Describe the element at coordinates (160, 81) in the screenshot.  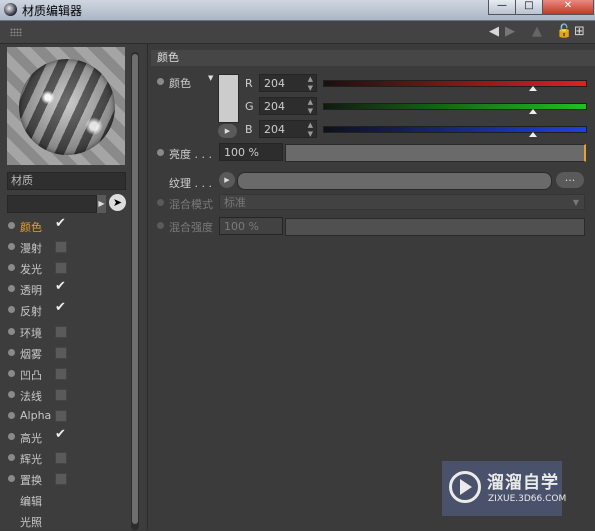
I see `color-anim-dot` at that location.